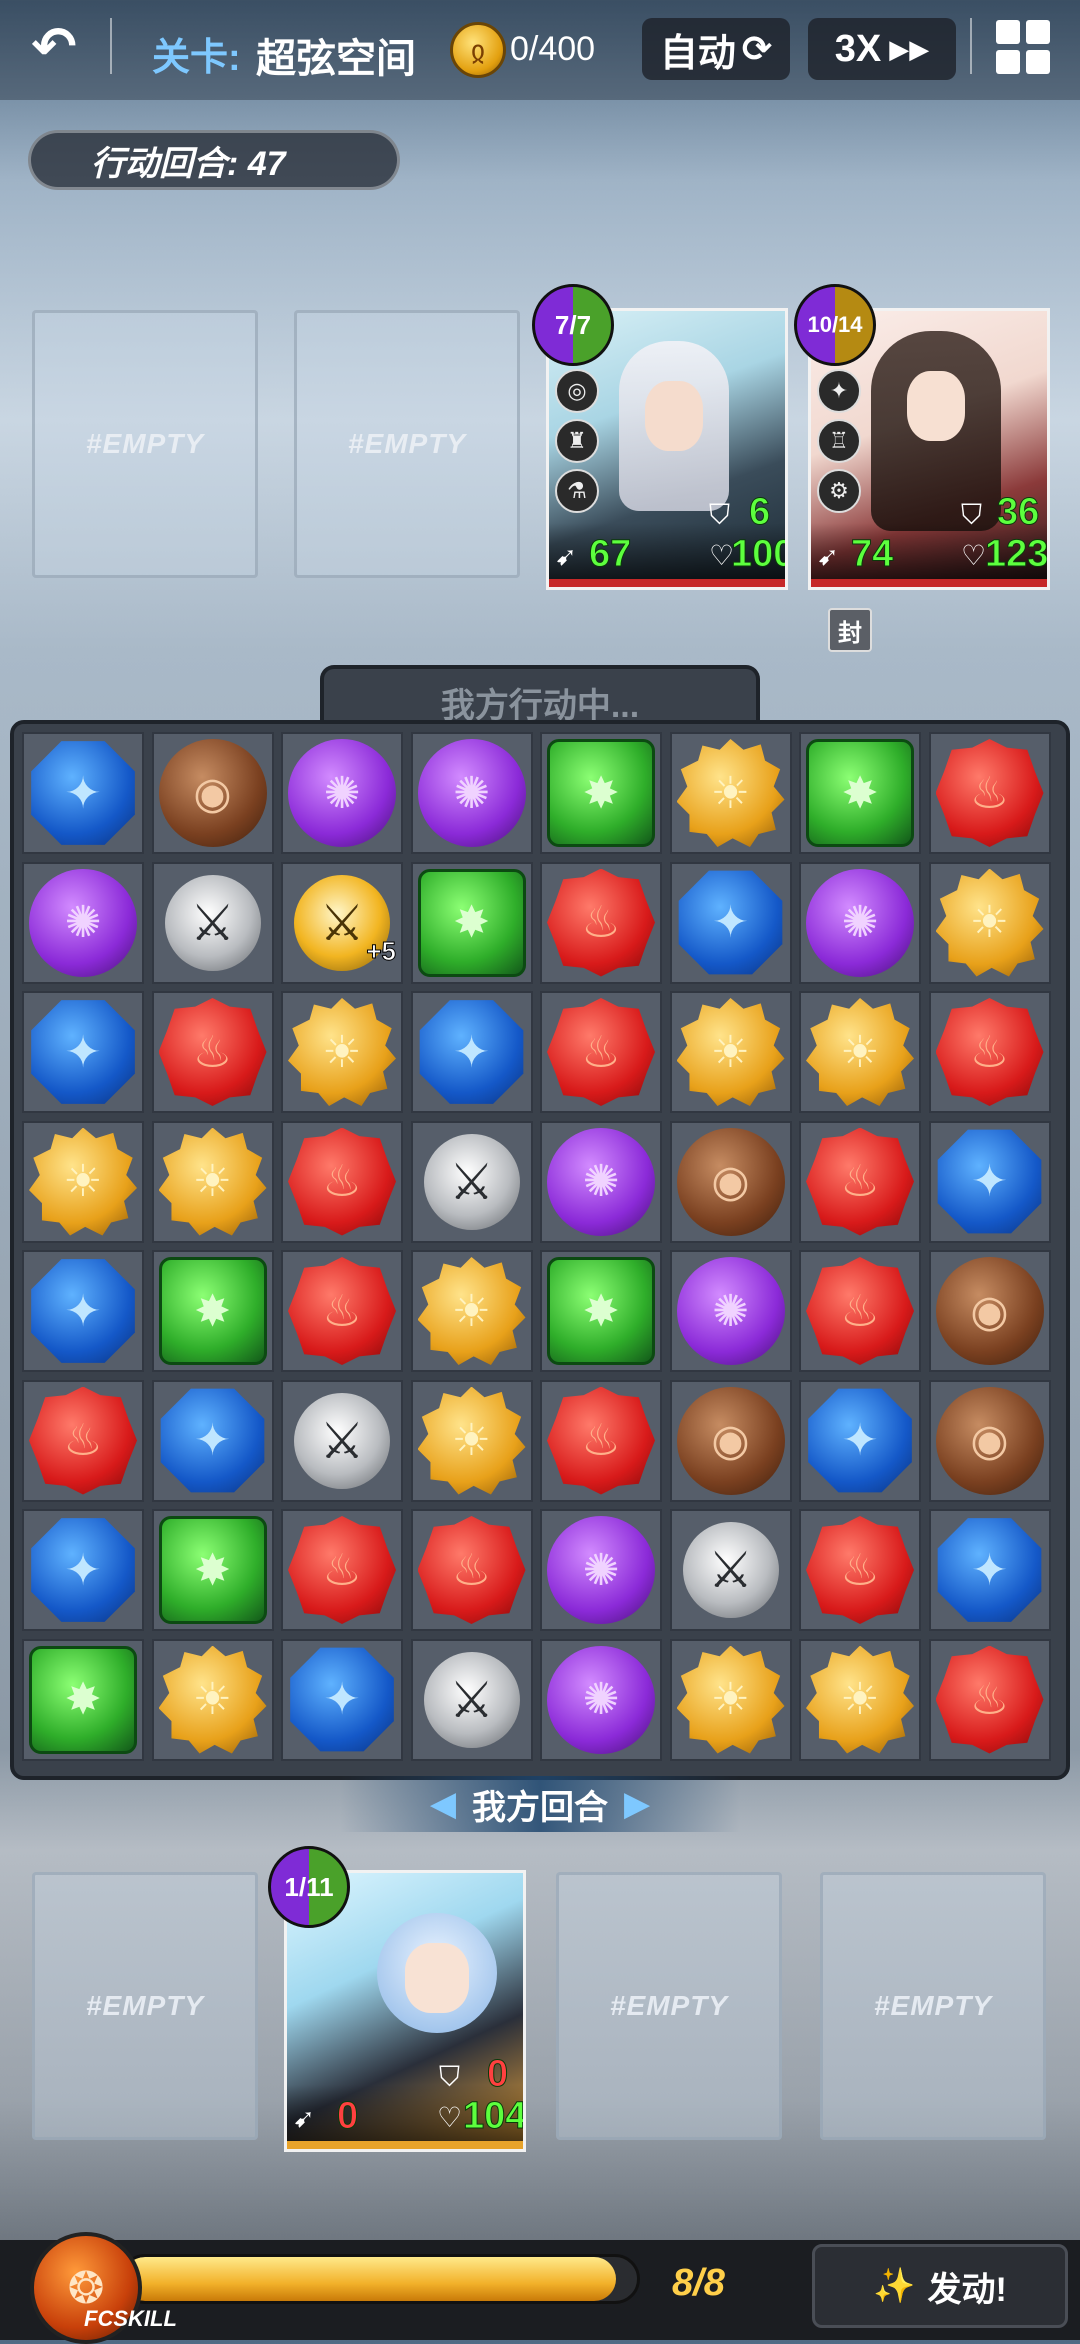 This screenshot has height=2344, width=1080. What do you see at coordinates (940, 2286) in the screenshot?
I see `activate-skill-button: ✨ 发动!` at bounding box center [940, 2286].